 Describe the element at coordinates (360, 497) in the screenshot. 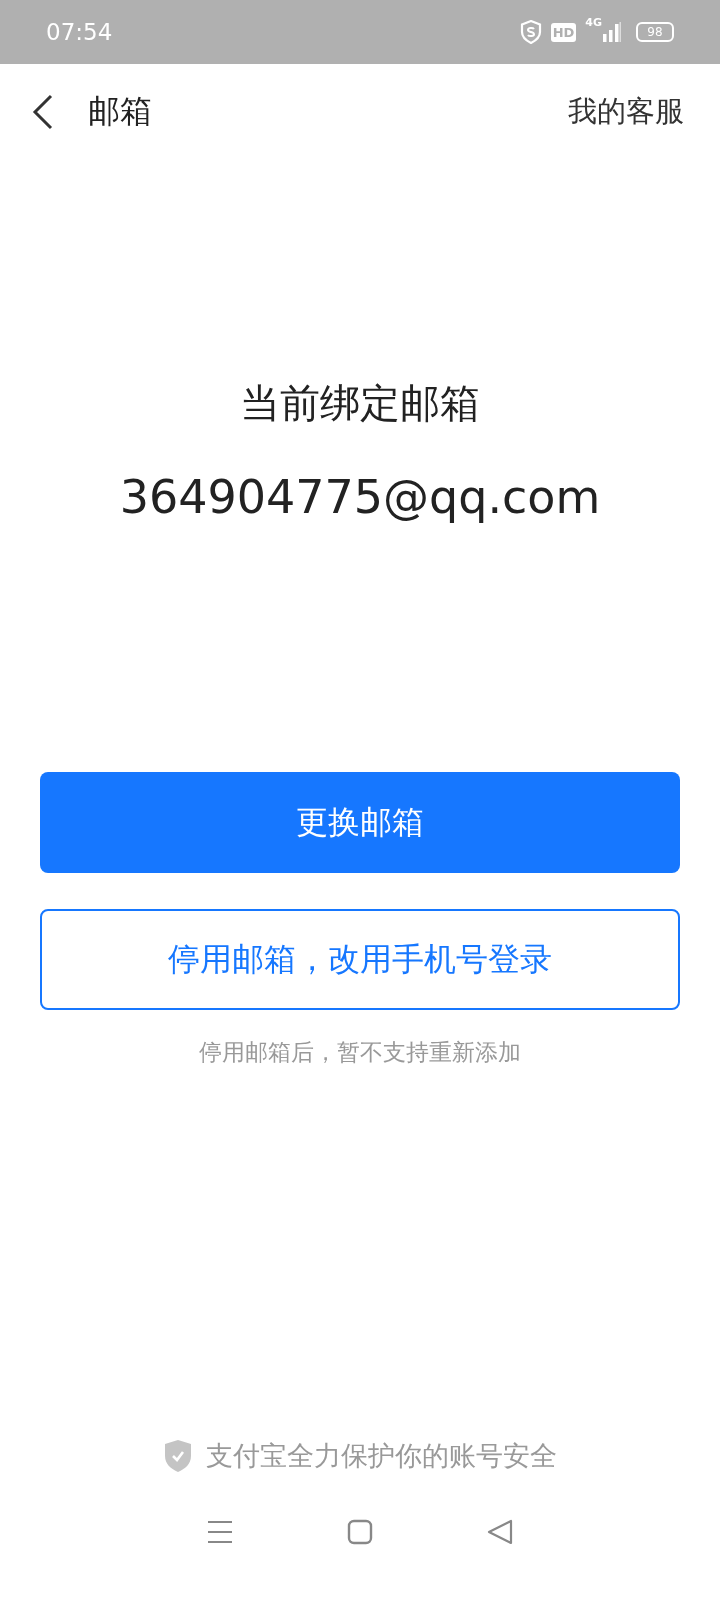

I see `email-address: 364904775@qq.com` at that location.